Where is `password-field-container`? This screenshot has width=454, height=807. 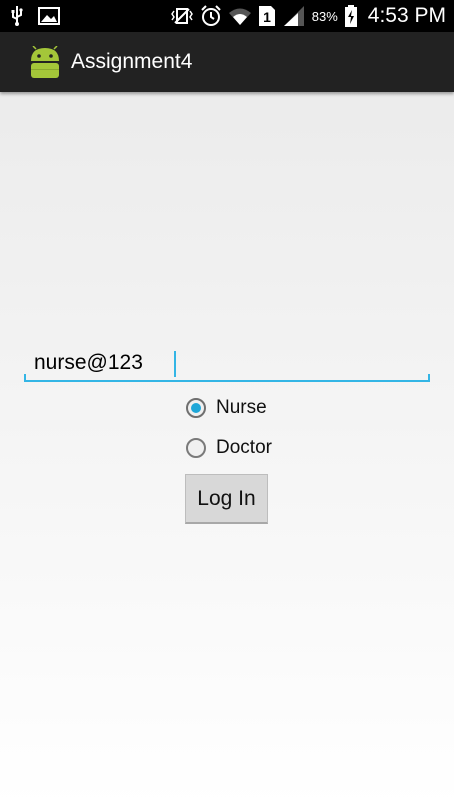 password-field-container is located at coordinates (227, 365).